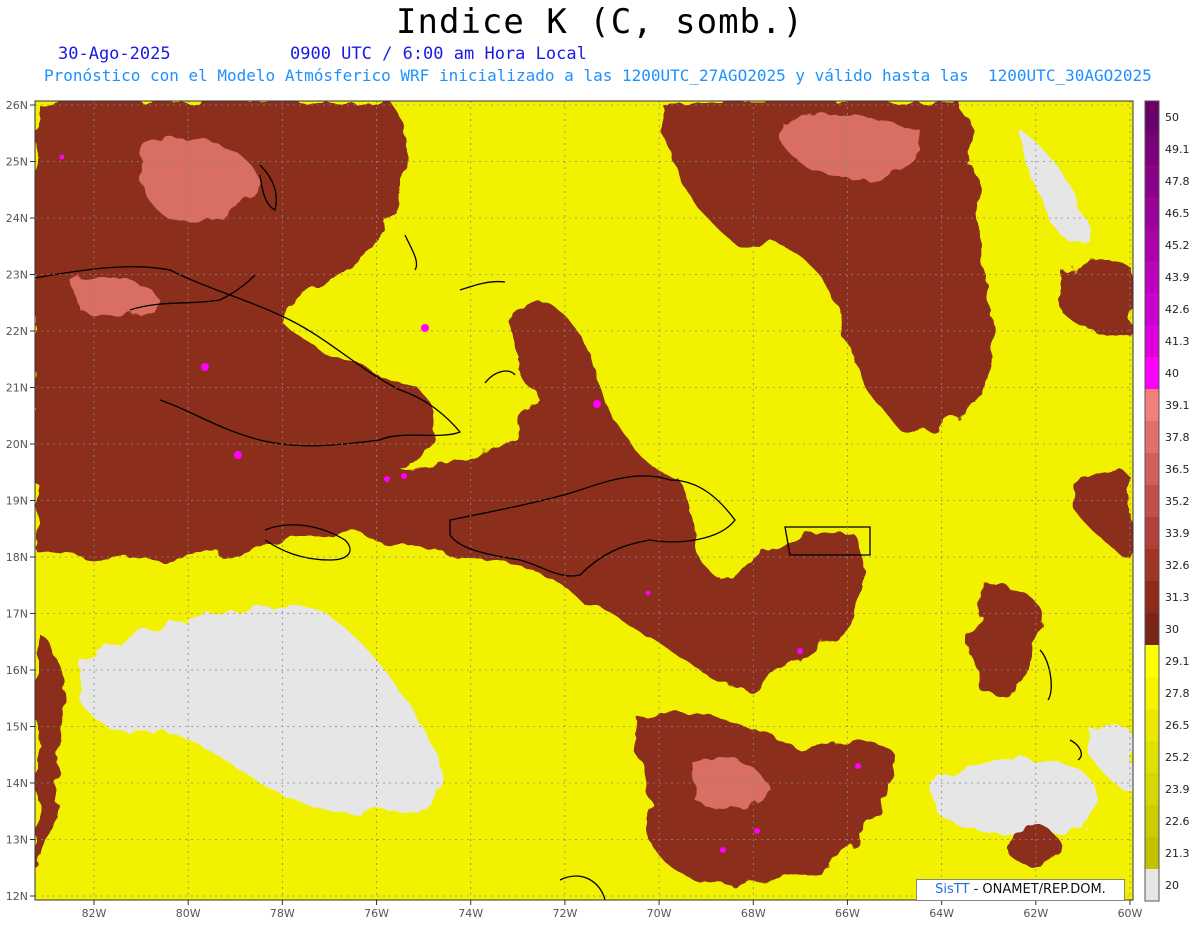 The image size is (1200, 927). I want to click on colorbar-label: 29.1, so click(1177, 661).